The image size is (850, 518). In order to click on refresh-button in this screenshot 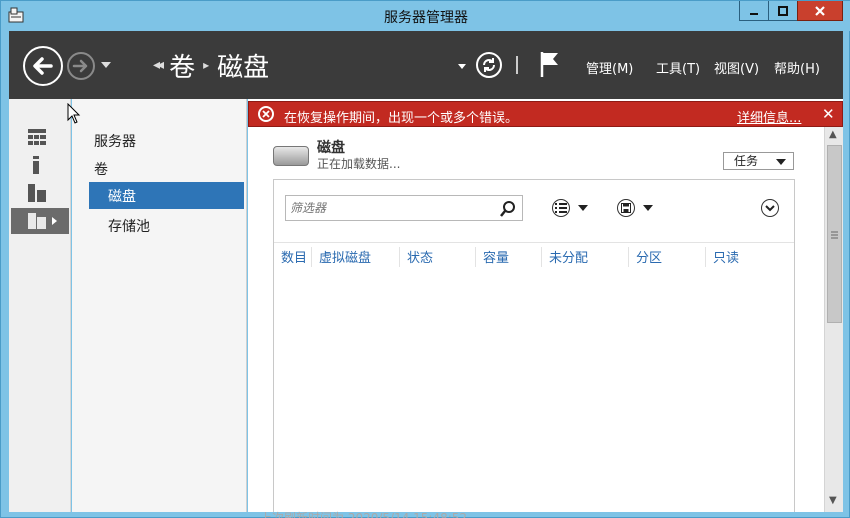, I will do `click(489, 65)`.